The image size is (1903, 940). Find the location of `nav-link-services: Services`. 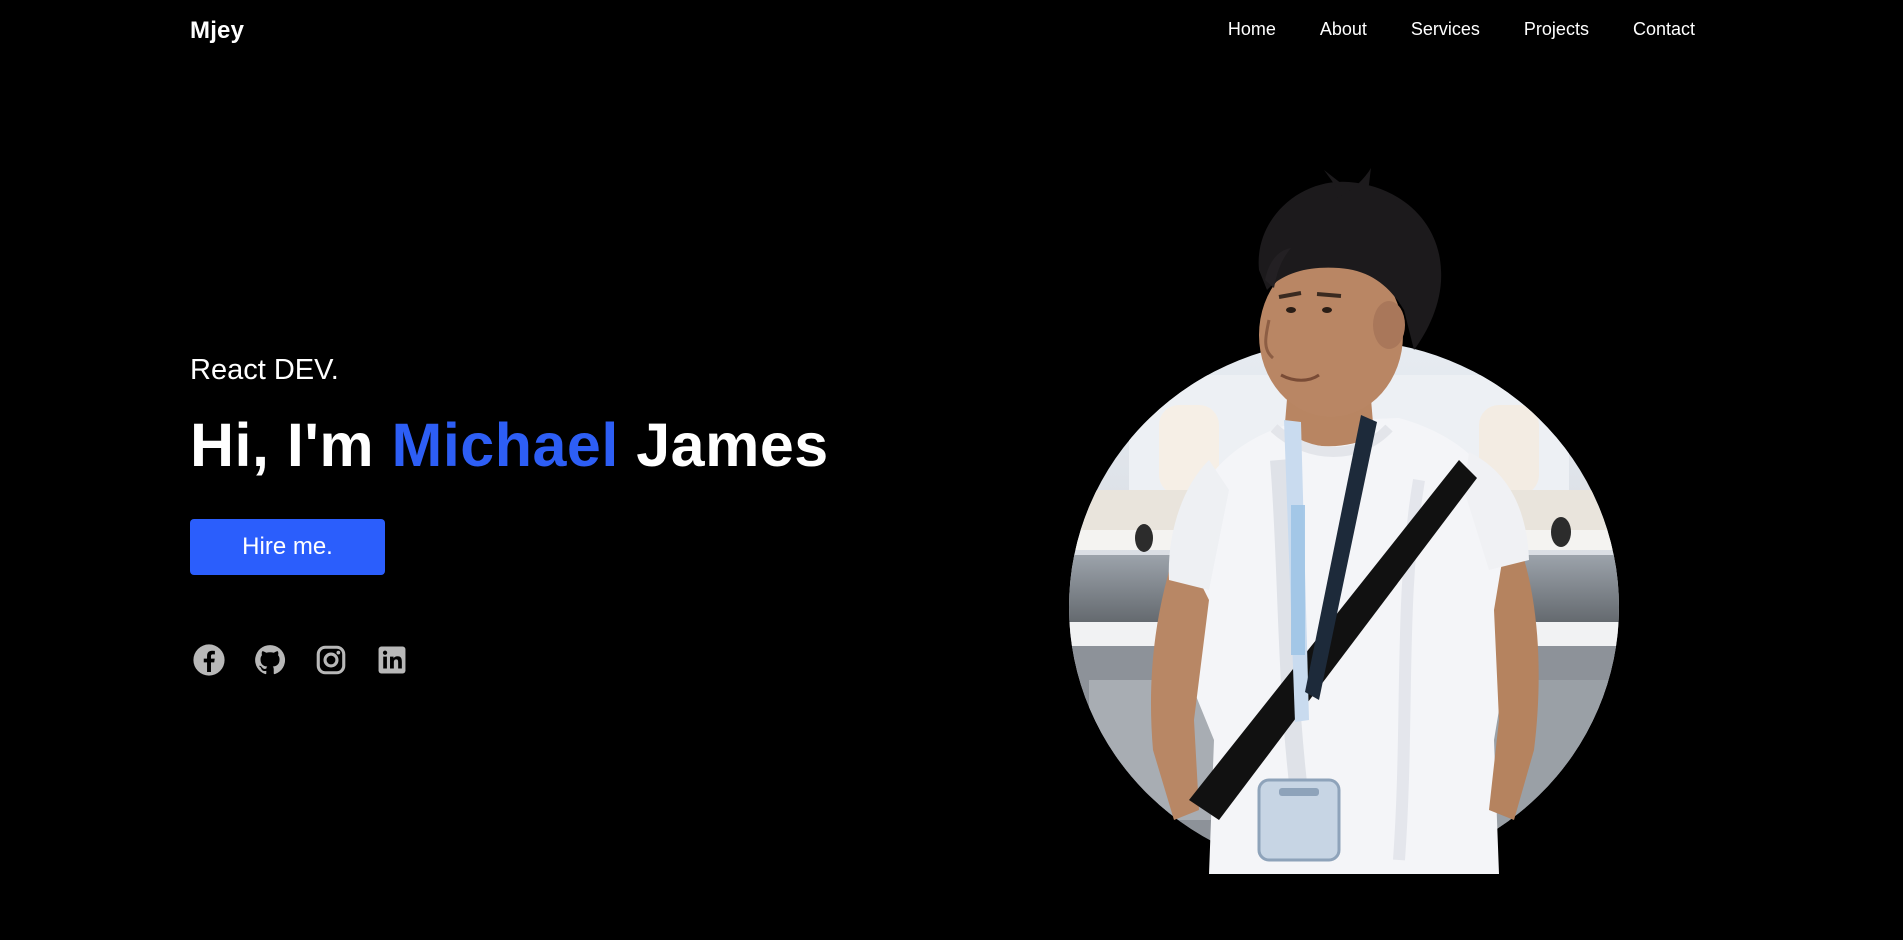

nav-link-services: Services is located at coordinates (1445, 29).